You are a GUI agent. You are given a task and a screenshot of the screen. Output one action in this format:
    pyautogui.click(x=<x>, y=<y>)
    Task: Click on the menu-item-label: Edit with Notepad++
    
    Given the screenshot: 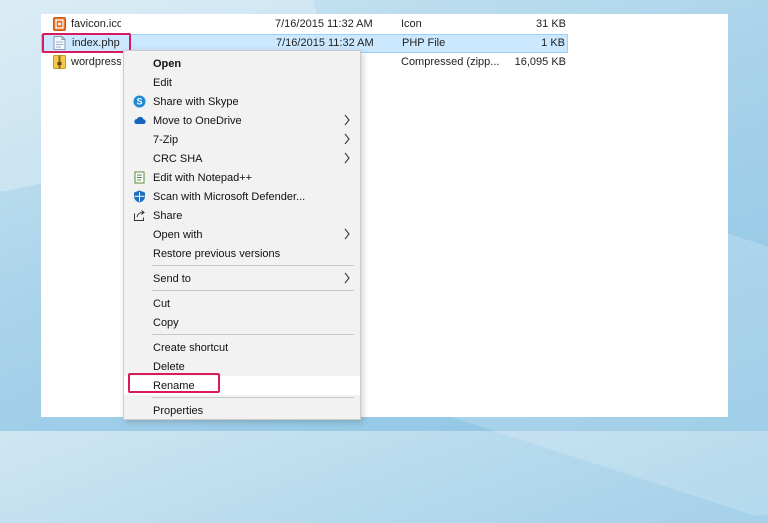 What is the action you would take?
    pyautogui.click(x=203, y=178)
    